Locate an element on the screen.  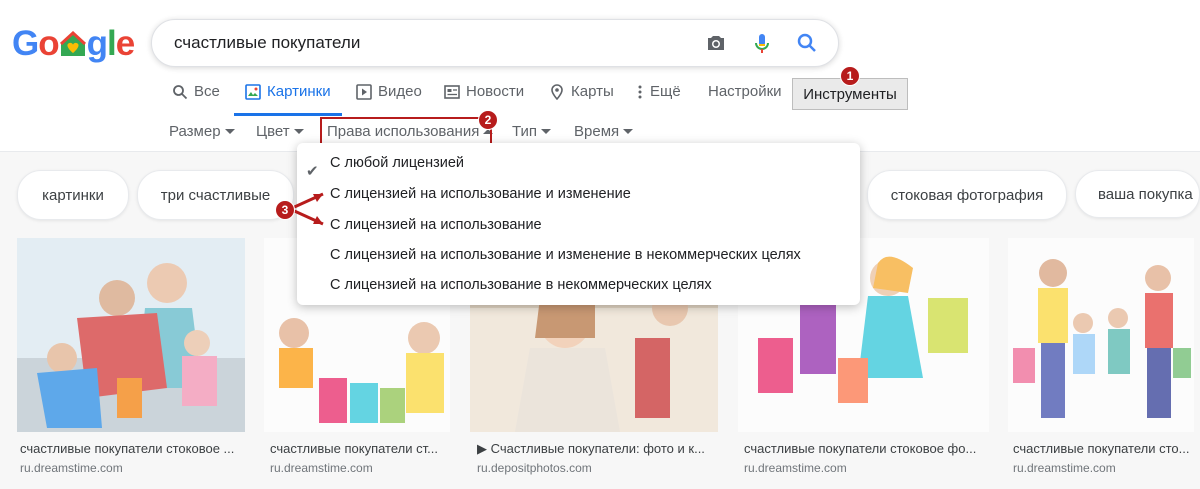
badge-text: 1 is located at coordinates (850, 76).